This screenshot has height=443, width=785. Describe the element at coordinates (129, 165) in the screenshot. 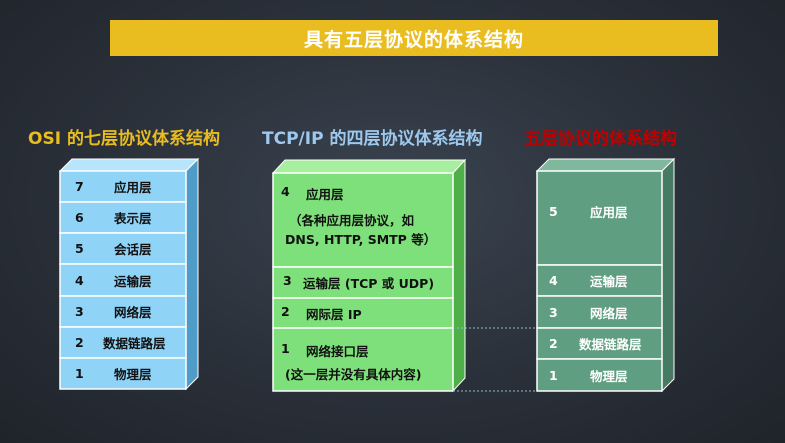

I see `osi-stack-top` at that location.